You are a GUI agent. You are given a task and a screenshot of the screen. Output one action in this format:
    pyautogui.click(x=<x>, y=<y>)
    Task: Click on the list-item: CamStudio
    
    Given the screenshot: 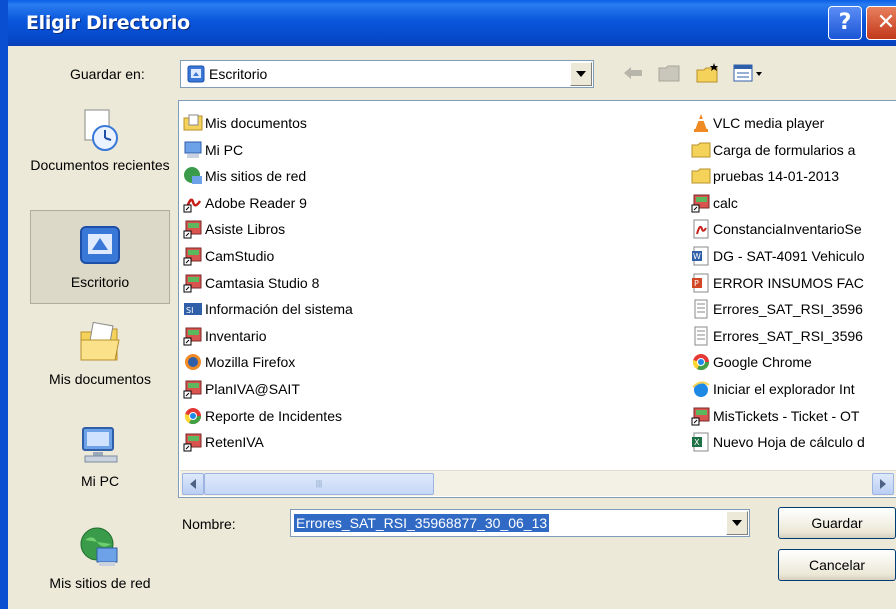 What is the action you would take?
    pyautogui.click(x=228, y=256)
    